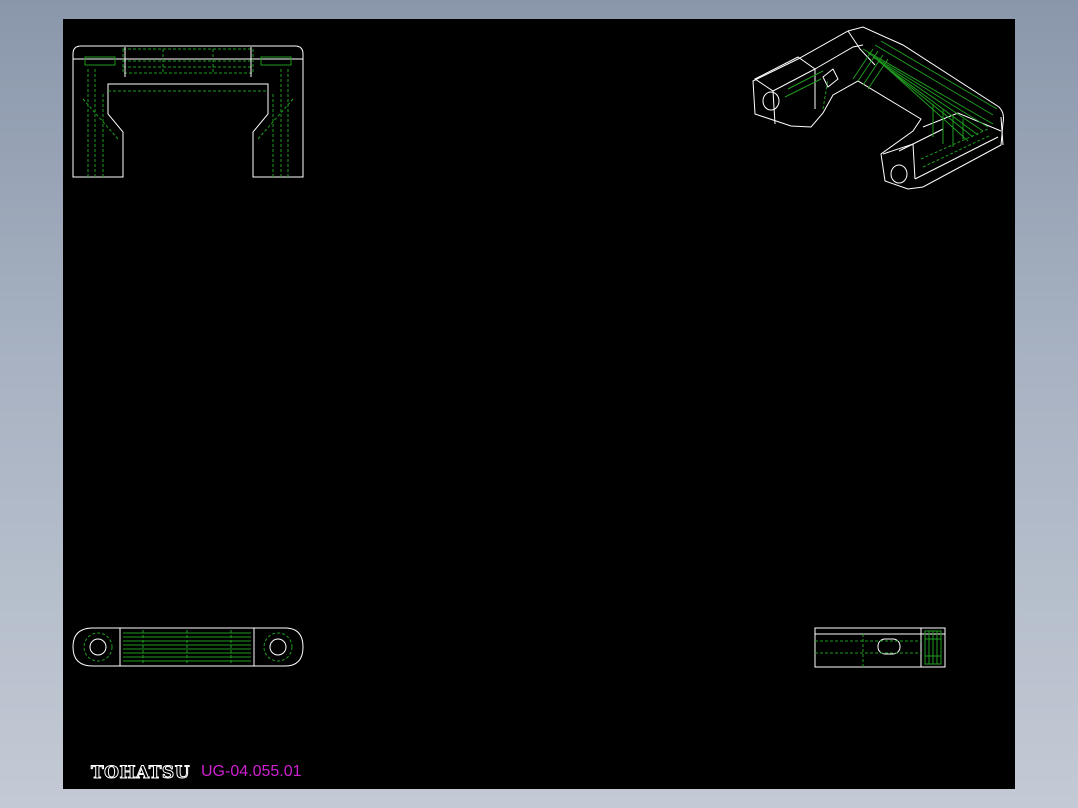 Image resolution: width=1078 pixels, height=808 pixels. I want to click on front-view, so click(188, 111).